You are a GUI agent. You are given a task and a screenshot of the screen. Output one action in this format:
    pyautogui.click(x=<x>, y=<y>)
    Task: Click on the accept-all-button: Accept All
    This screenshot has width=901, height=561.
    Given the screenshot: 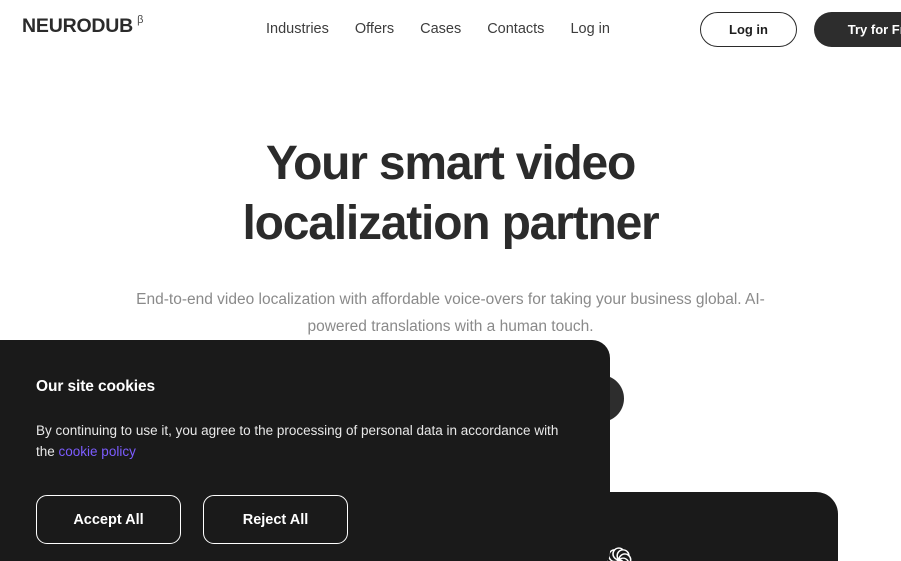 What is the action you would take?
    pyautogui.click(x=108, y=519)
    